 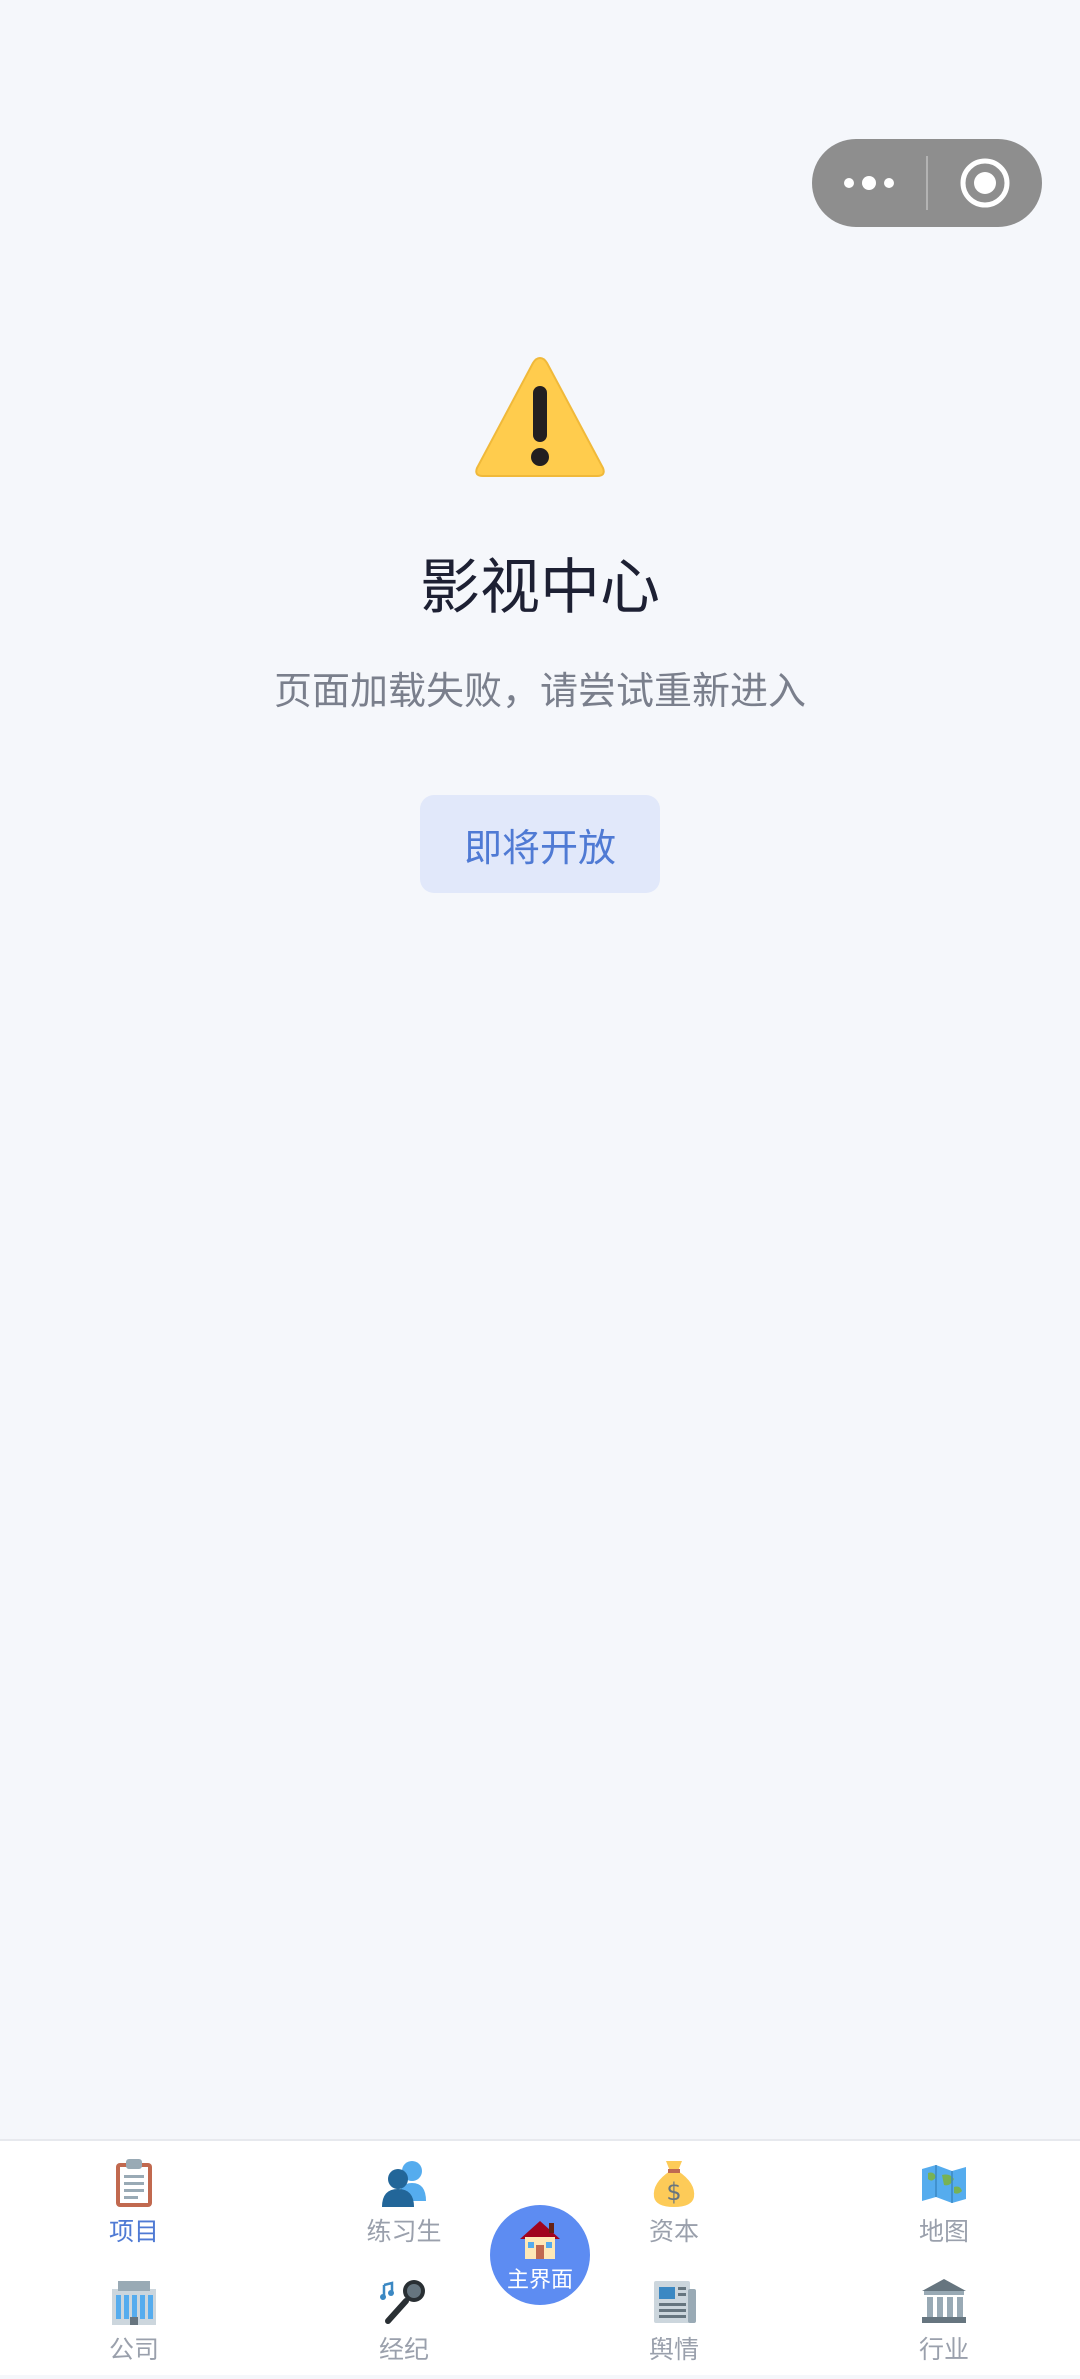 I want to click on tab-project: 项目, so click(x=134, y=2207).